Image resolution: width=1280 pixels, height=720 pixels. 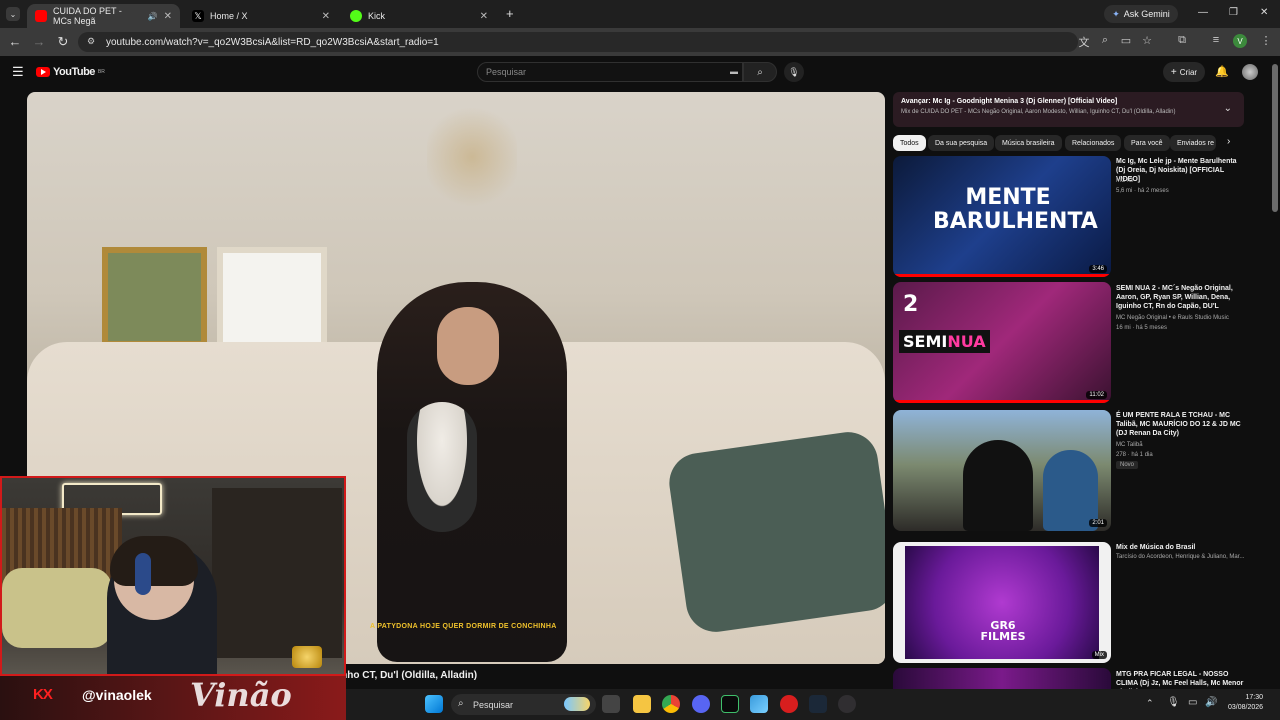 I want to click on zoom-icon: ⌕, so click(x=1105, y=40).